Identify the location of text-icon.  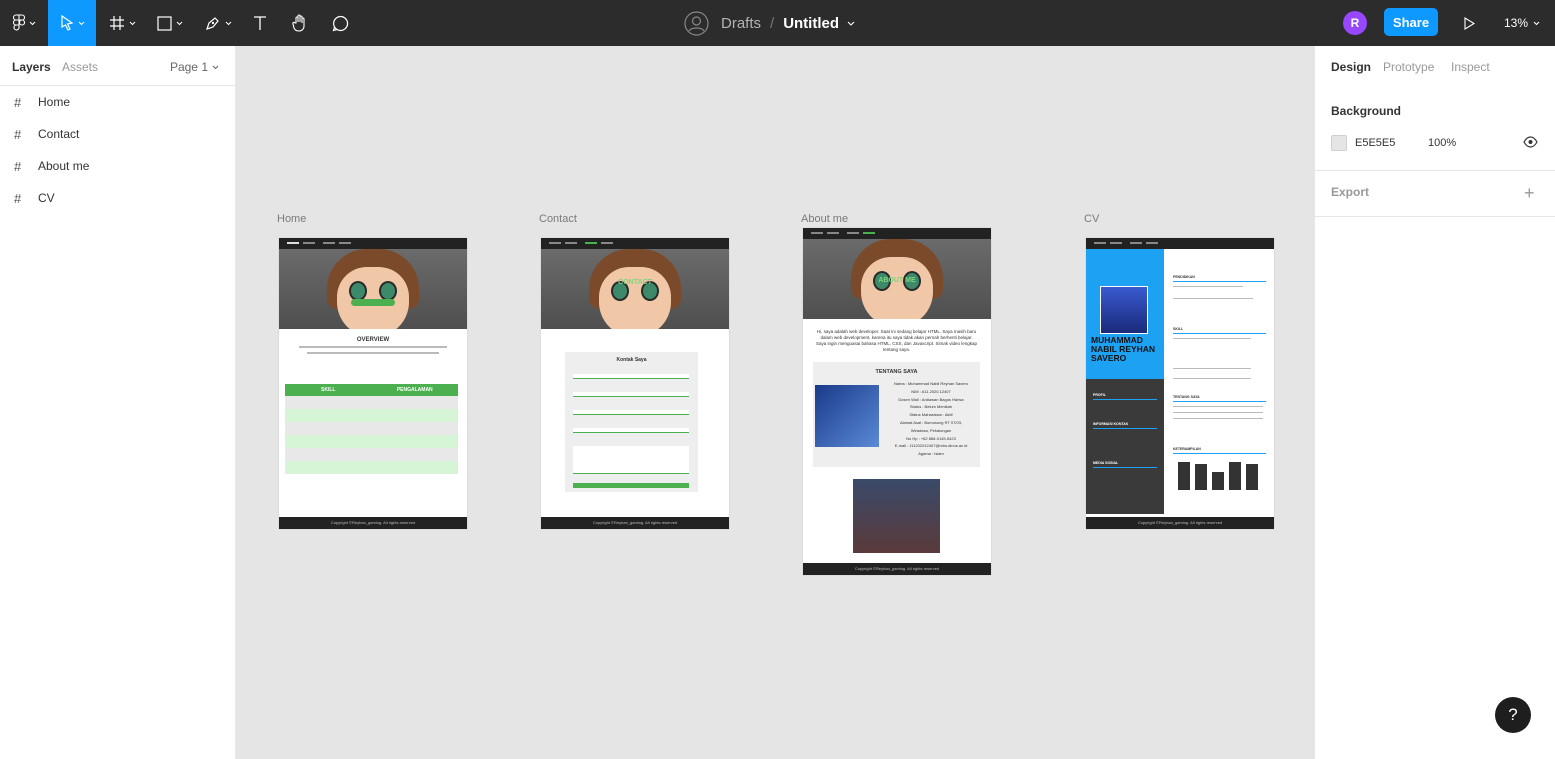
(260, 23).